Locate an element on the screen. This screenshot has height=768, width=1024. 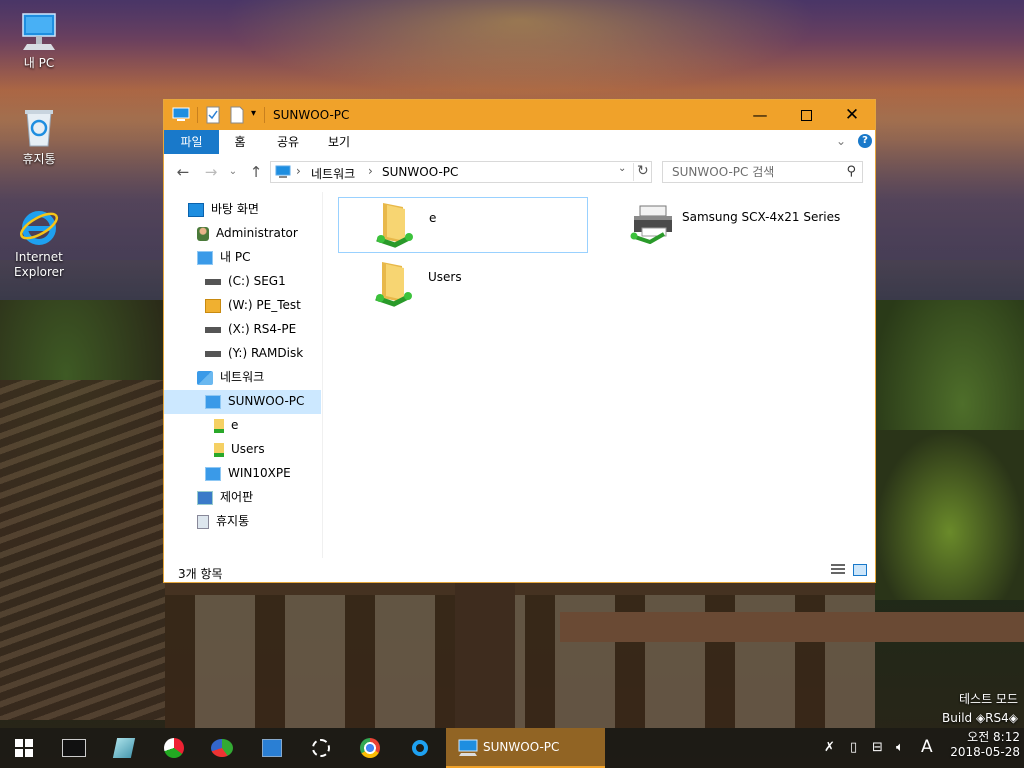
item-label: Users is located at coordinates (445, 277).